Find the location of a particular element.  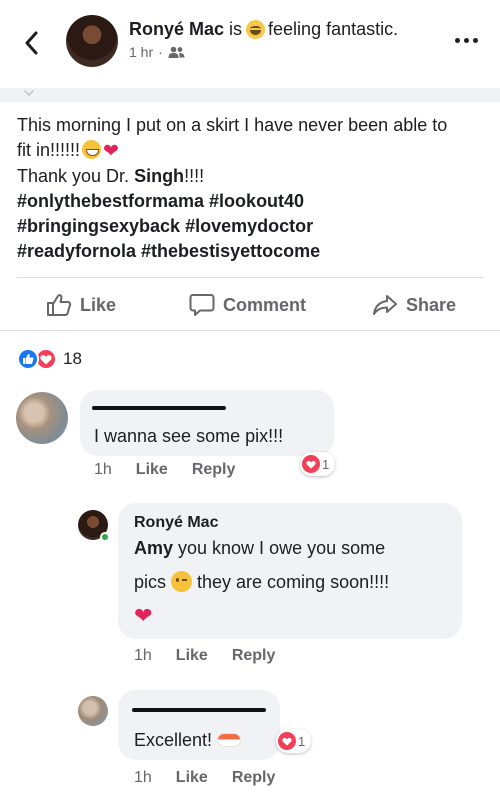

reply-reply-link: Reply is located at coordinates (254, 656).